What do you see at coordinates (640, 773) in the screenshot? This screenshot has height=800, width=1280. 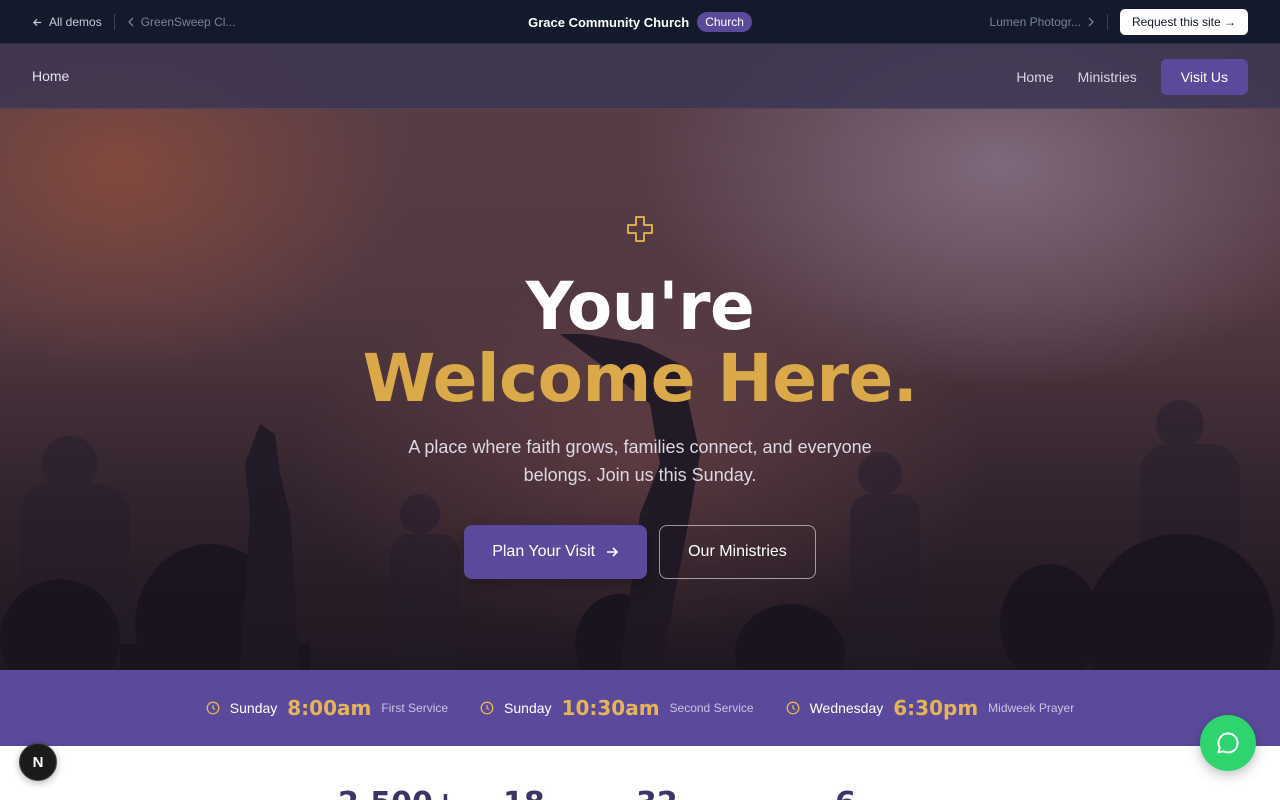 I see `stats-section: 2,500+ 18 32 6` at bounding box center [640, 773].